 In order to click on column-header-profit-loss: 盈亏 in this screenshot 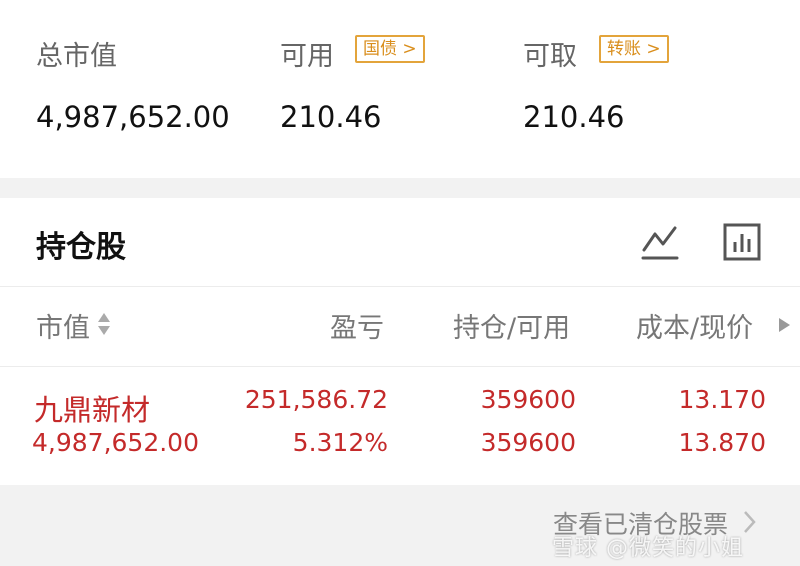, I will do `click(357, 328)`.